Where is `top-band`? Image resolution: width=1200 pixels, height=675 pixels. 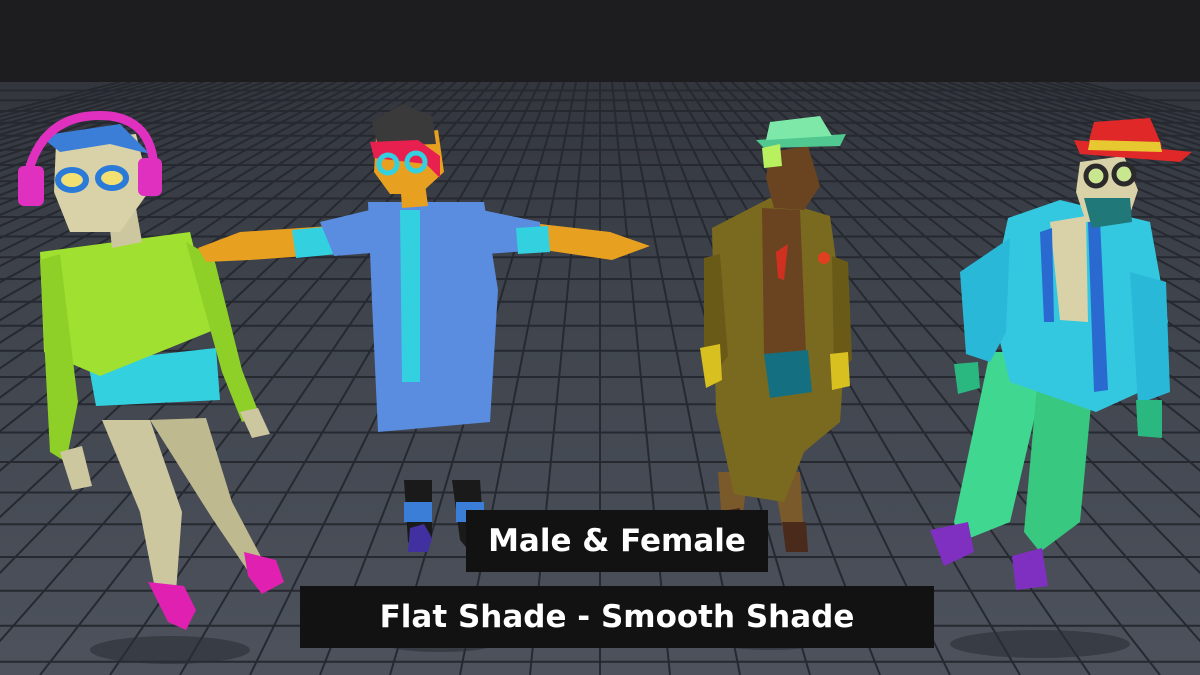 top-band is located at coordinates (600, 41).